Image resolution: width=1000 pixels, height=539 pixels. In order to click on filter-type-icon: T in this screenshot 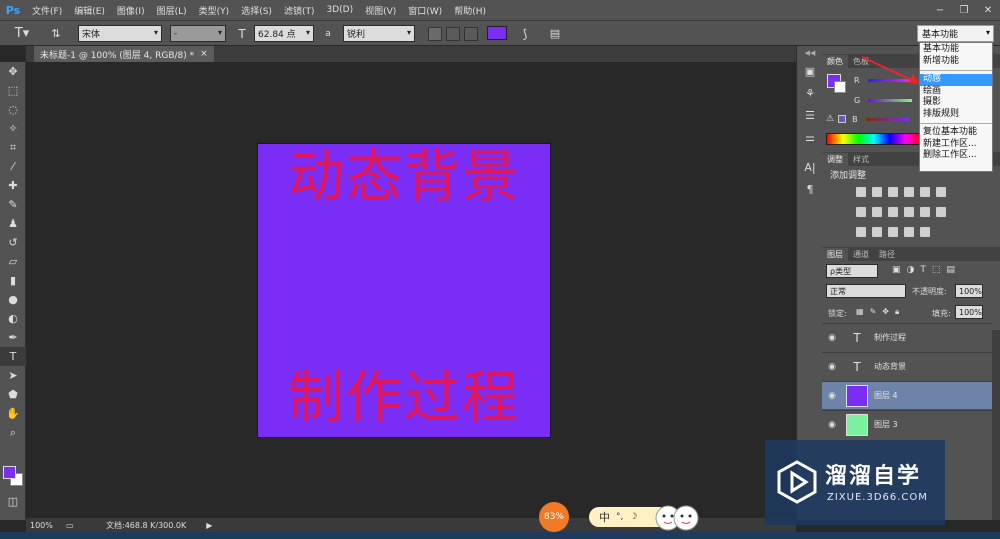, I will do `click(923, 270)`.